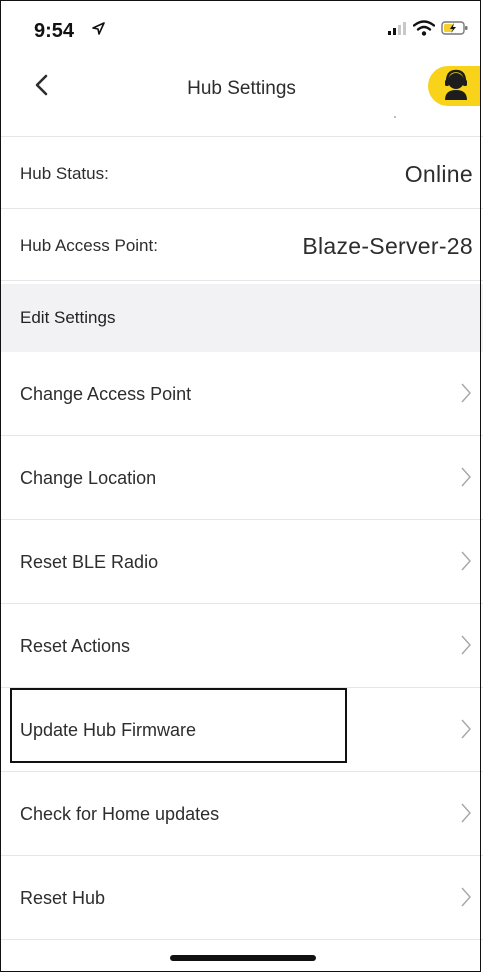 The image size is (483, 974). I want to click on cellular-signal-icon, so click(397, 28).